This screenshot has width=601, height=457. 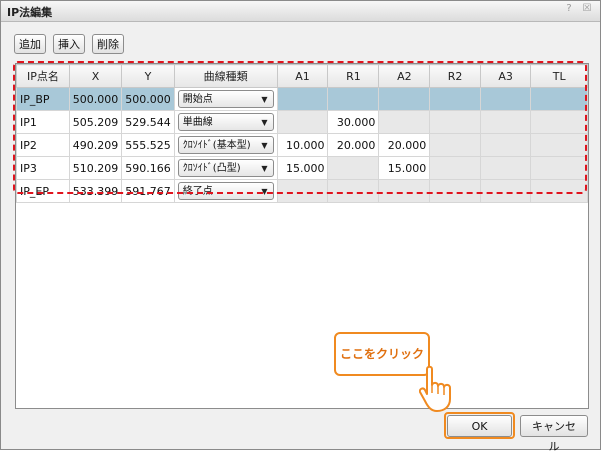 I want to click on table-row: IP_BP 500.000 500.000 開始点 ▼, so click(x=302, y=99).